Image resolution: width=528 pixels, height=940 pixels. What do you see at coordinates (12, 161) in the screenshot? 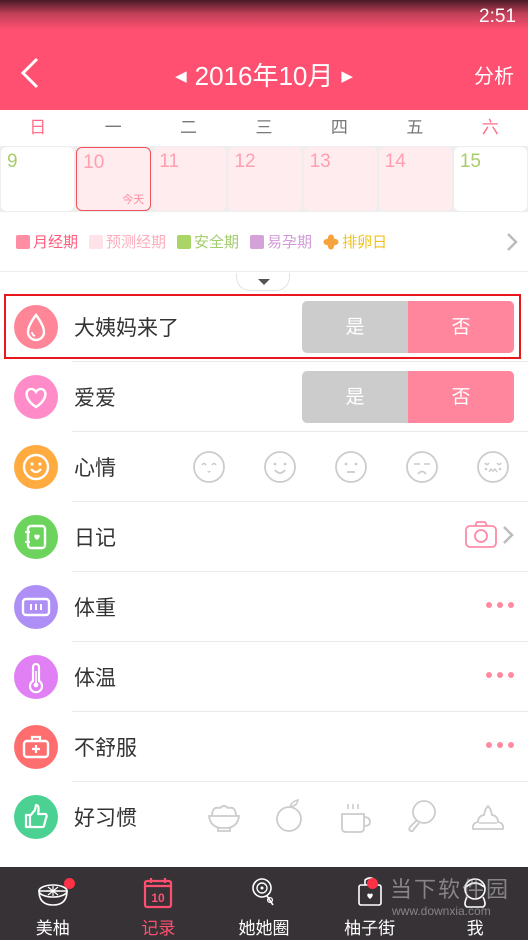
I see `day-number: 9` at bounding box center [12, 161].